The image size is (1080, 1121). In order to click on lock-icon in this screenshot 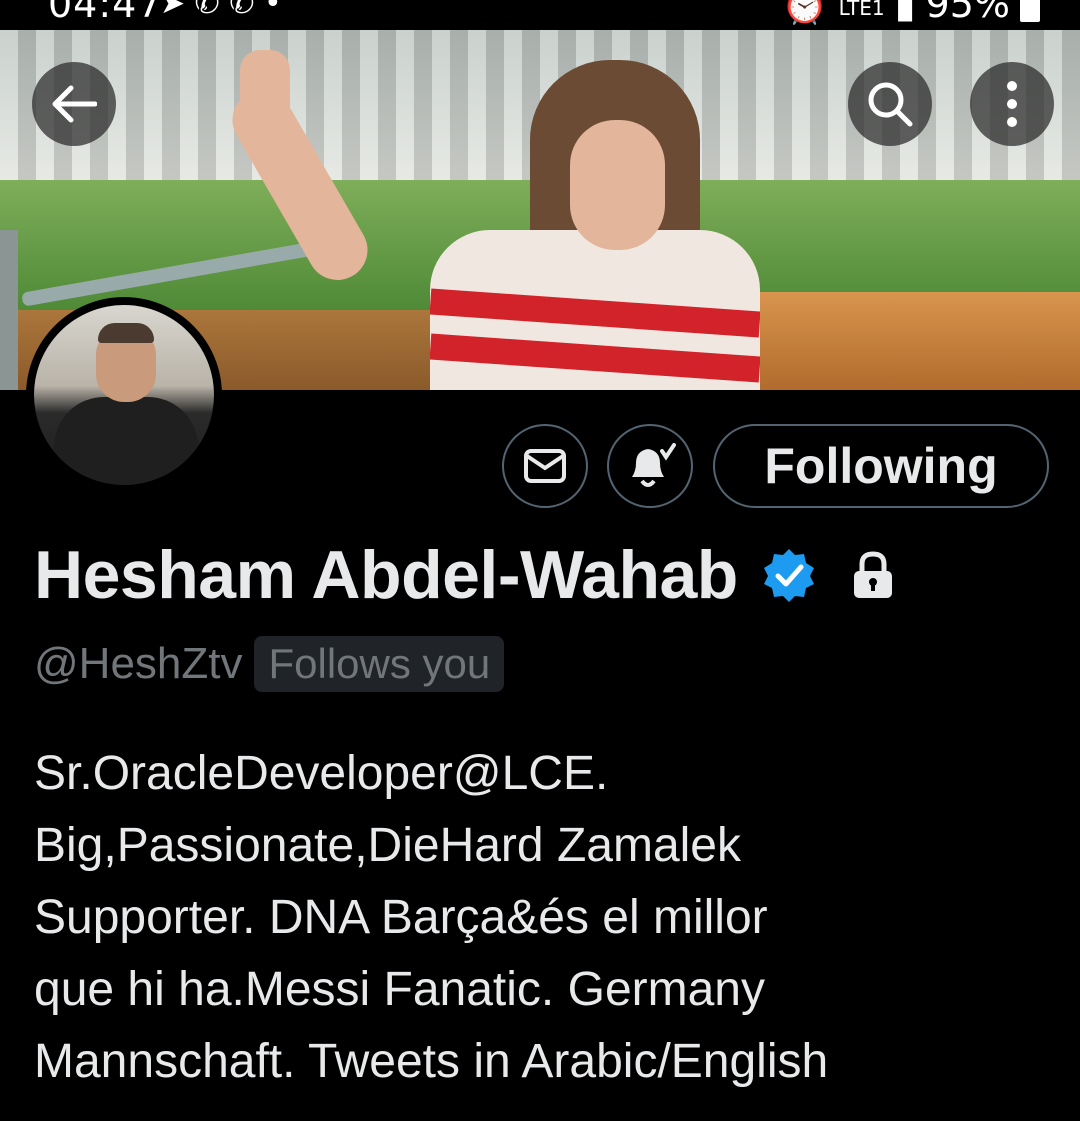, I will do `click(872, 574)`.